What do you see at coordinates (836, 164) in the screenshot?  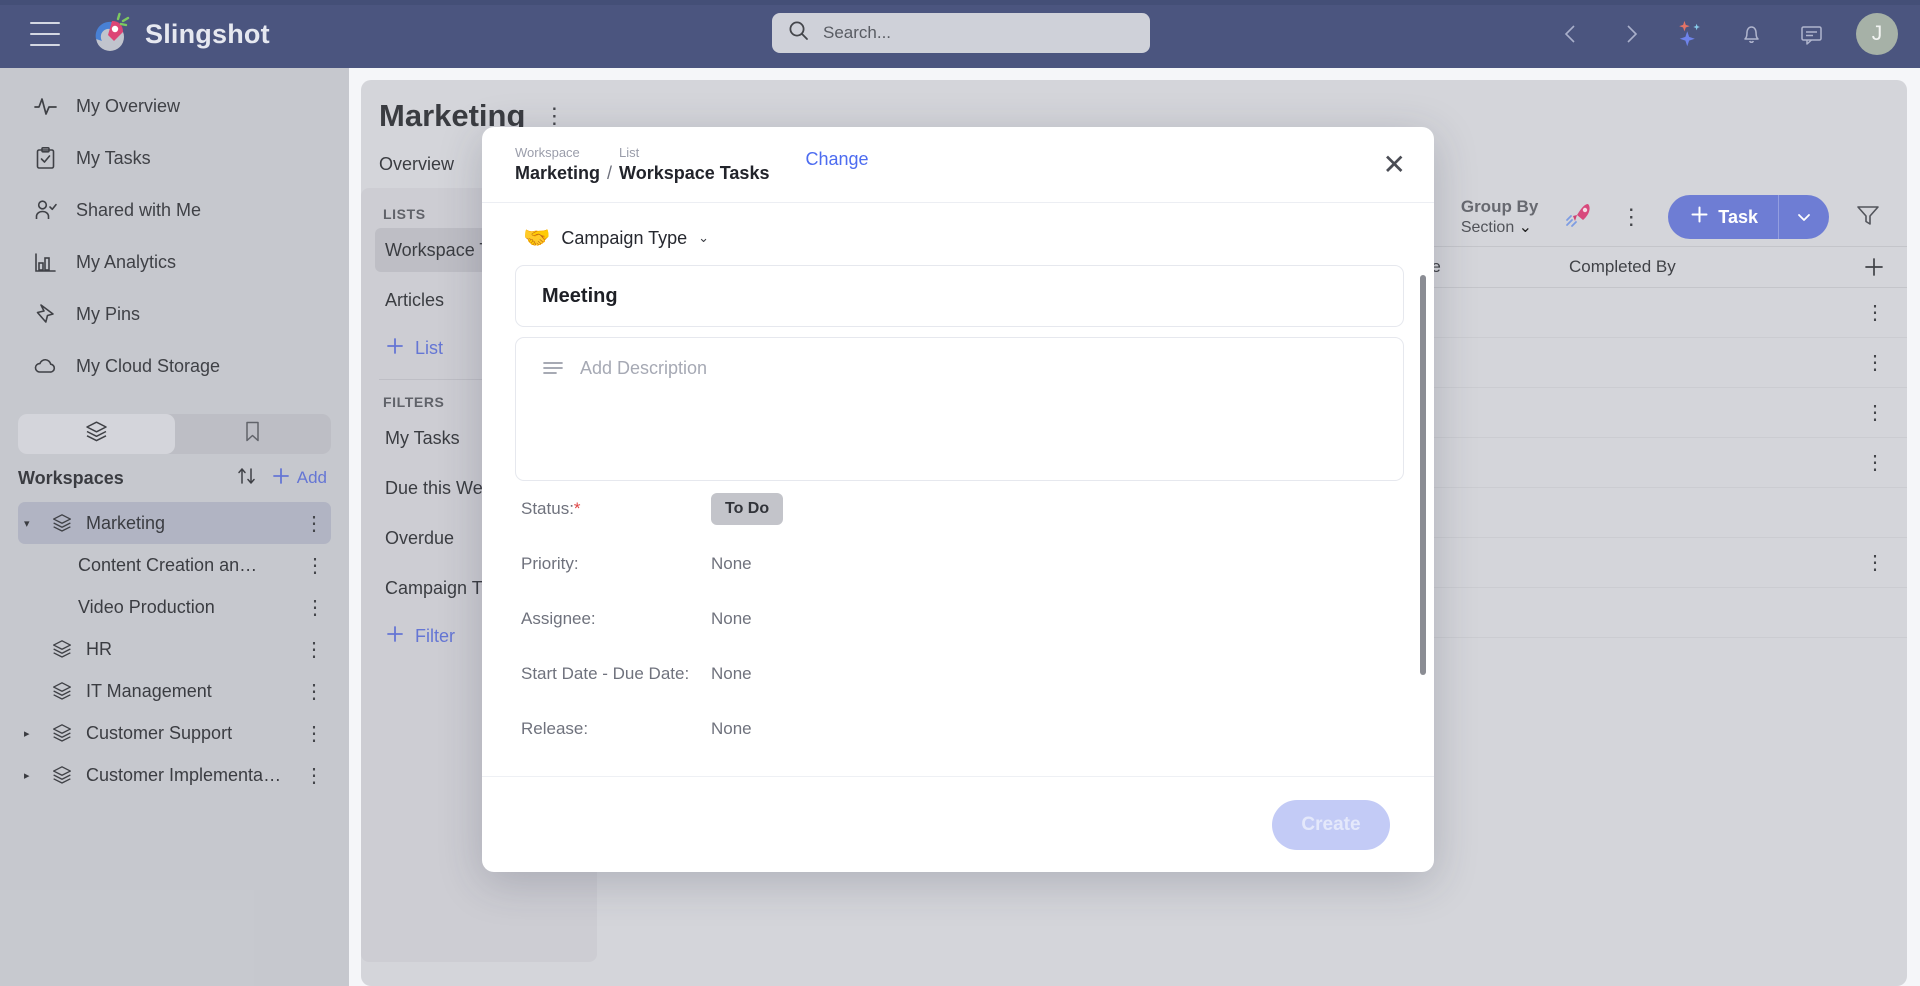 I see `change-destination-link: Change` at bounding box center [836, 164].